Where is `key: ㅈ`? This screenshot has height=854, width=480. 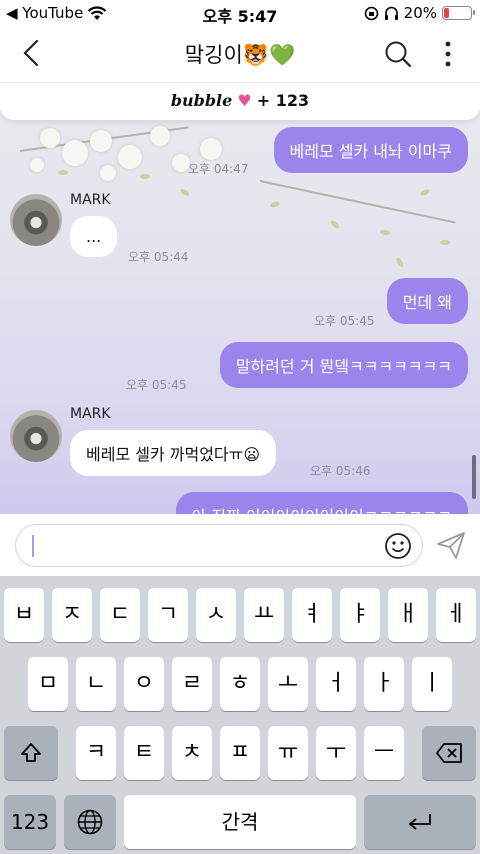 key: ㅈ is located at coordinates (72, 615).